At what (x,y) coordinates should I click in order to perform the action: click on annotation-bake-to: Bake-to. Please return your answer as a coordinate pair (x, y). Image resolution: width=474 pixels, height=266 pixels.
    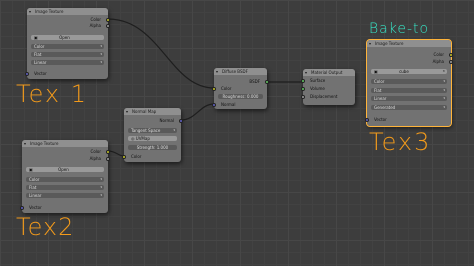
    Looking at the image, I should click on (399, 29).